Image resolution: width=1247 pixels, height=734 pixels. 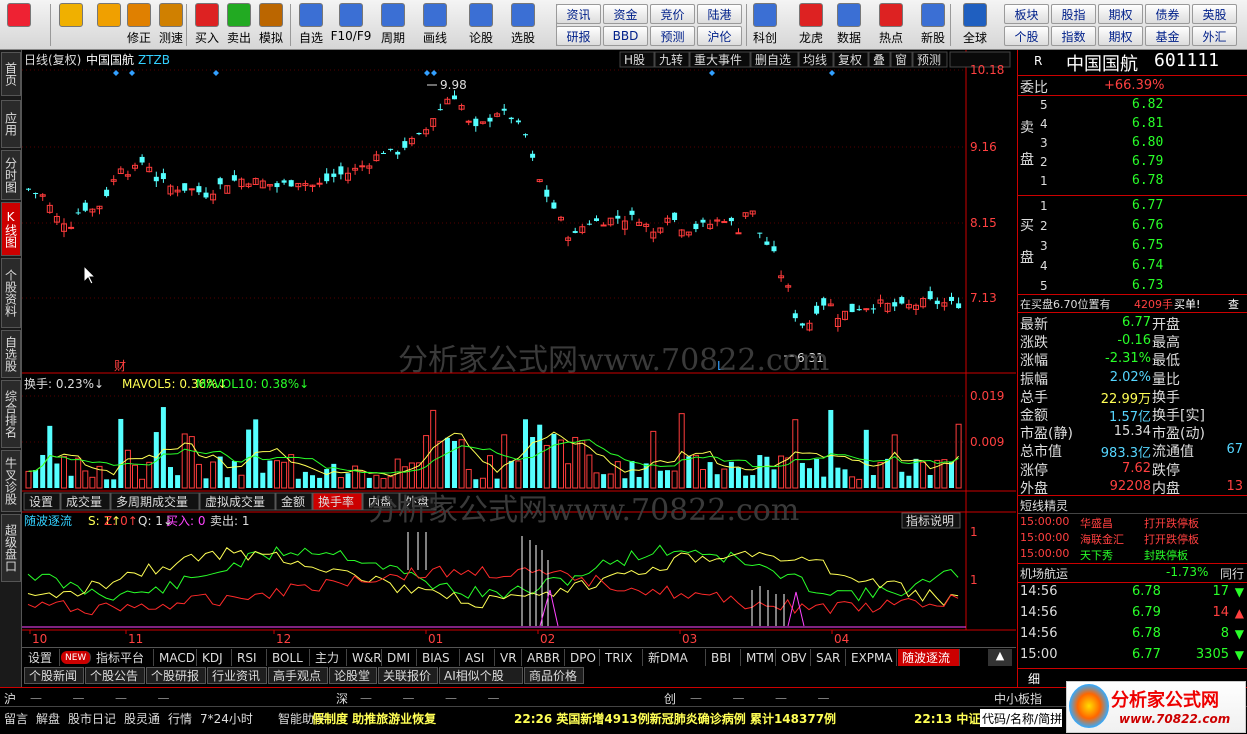 What do you see at coordinates (1147, 180) in the screenshot?
I see `ask-price: 6.78` at bounding box center [1147, 180].